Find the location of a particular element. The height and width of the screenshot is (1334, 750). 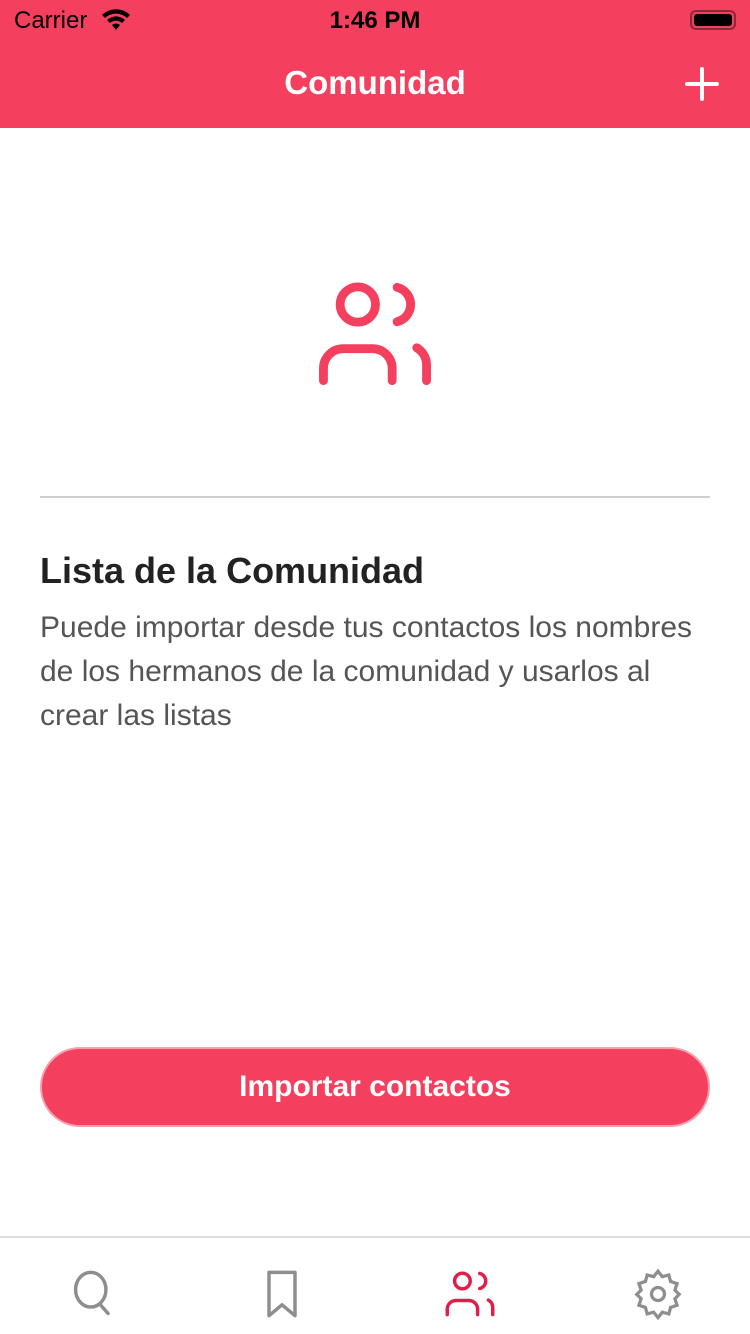

status-bar: Carrier 1:46 PM is located at coordinates (375, 20).